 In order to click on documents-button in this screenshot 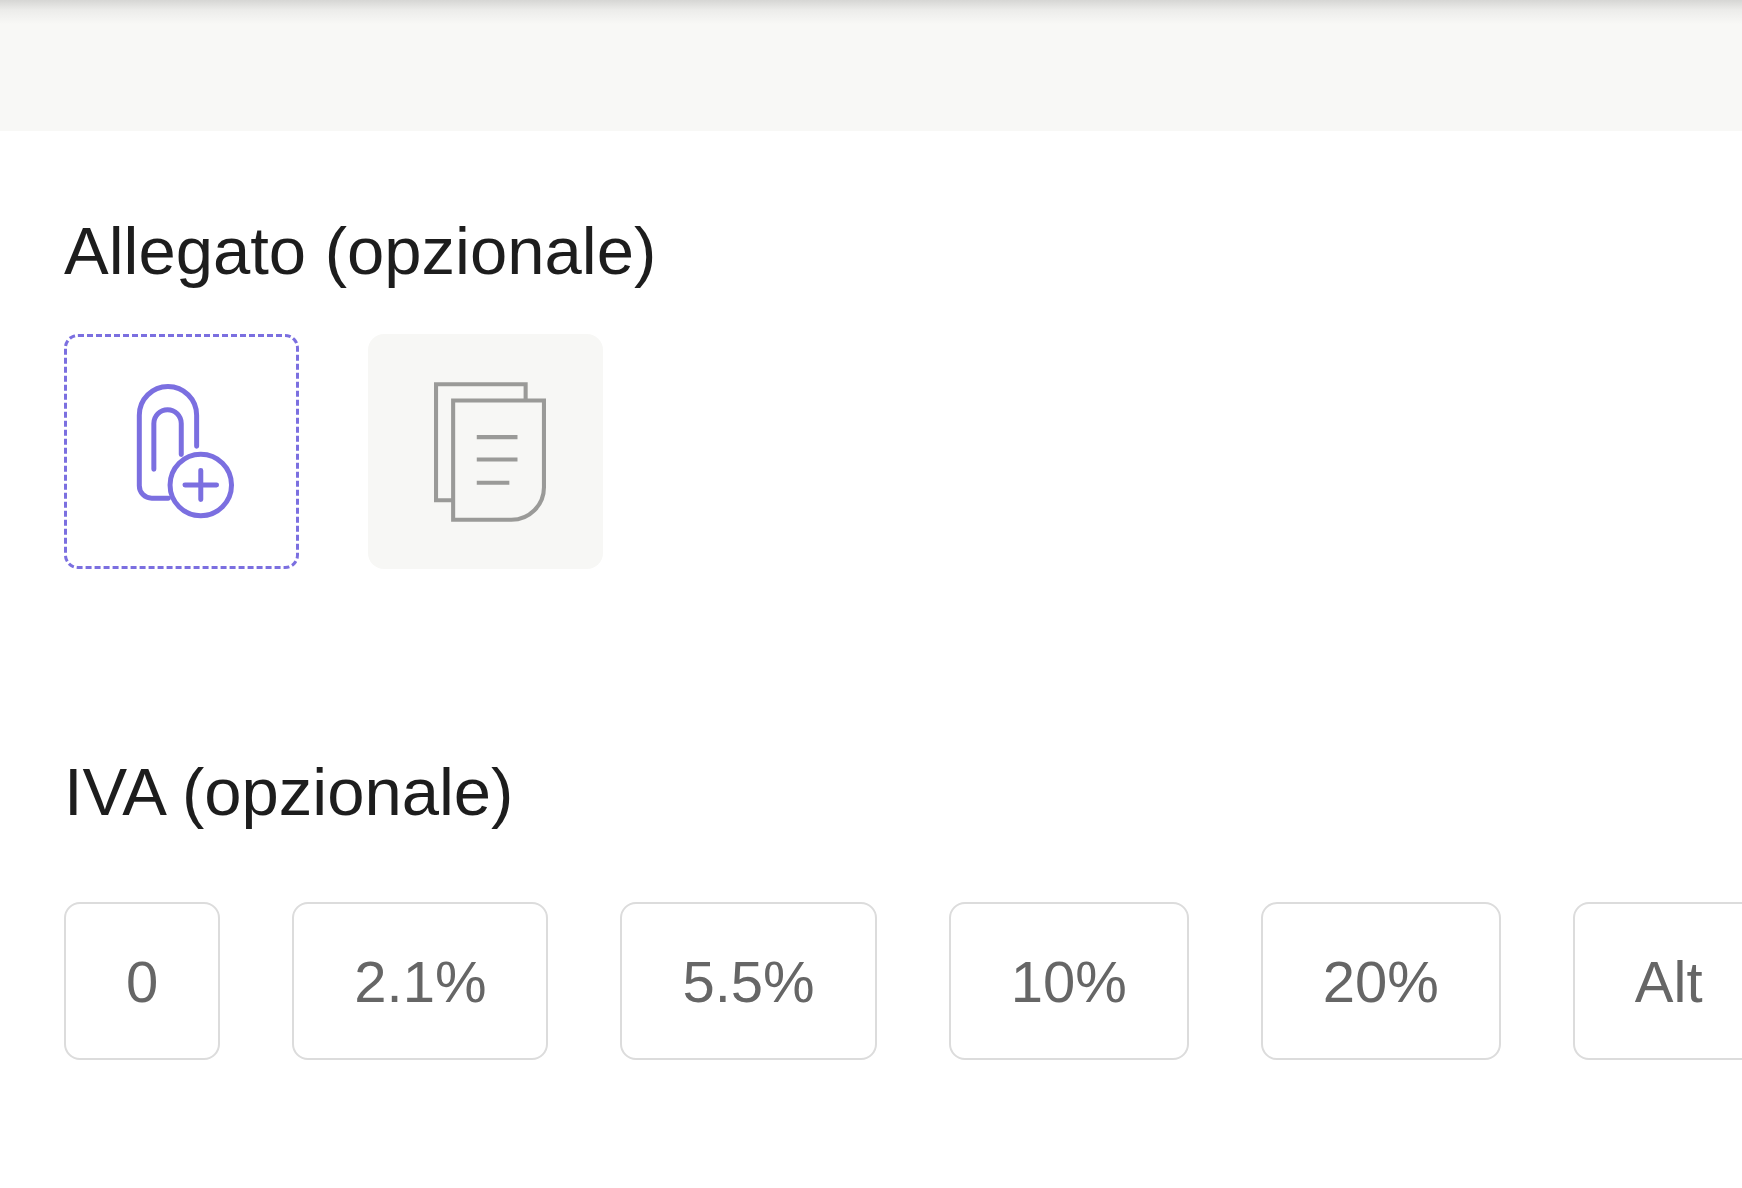, I will do `click(485, 451)`.